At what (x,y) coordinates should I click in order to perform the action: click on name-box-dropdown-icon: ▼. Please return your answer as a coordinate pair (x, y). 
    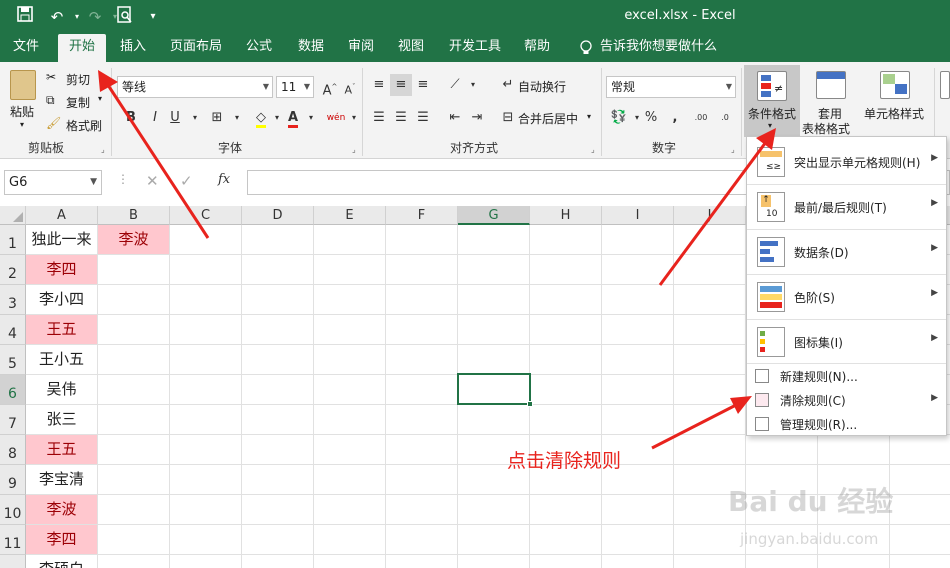
    Looking at the image, I should click on (93, 182).